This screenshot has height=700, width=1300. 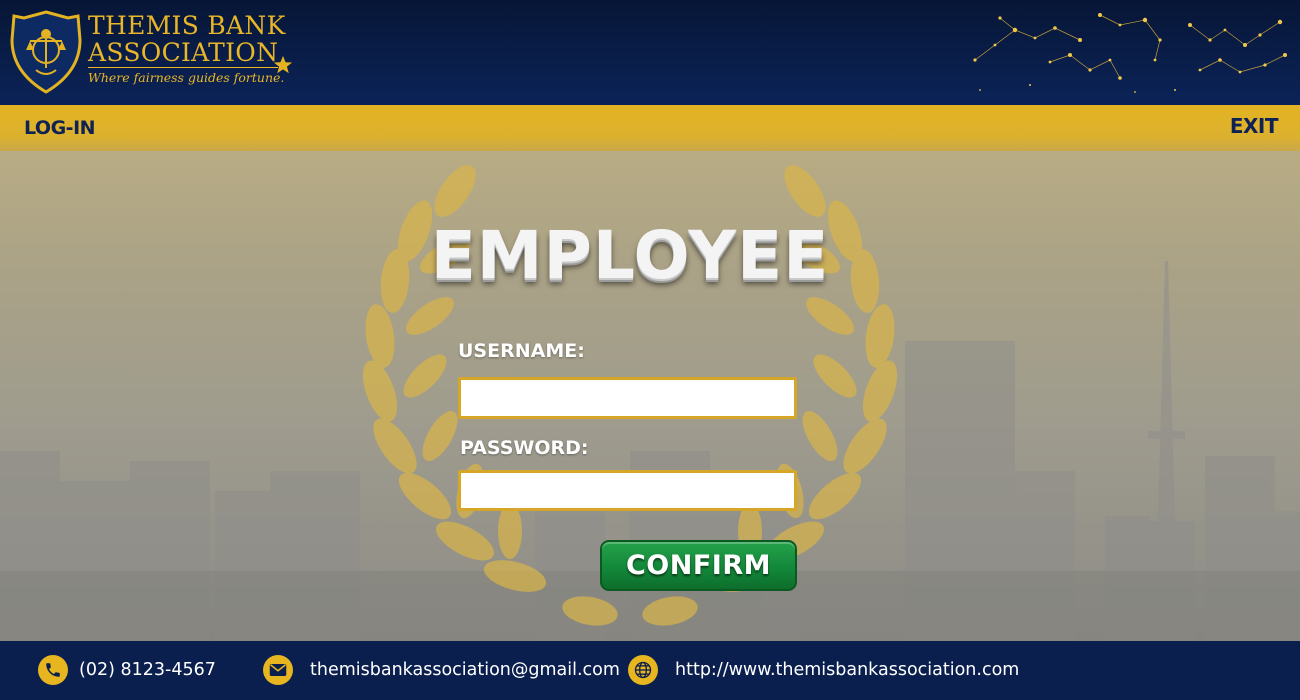 I want to click on email-address: themisbankassociation@gmail.com, so click(x=465, y=670).